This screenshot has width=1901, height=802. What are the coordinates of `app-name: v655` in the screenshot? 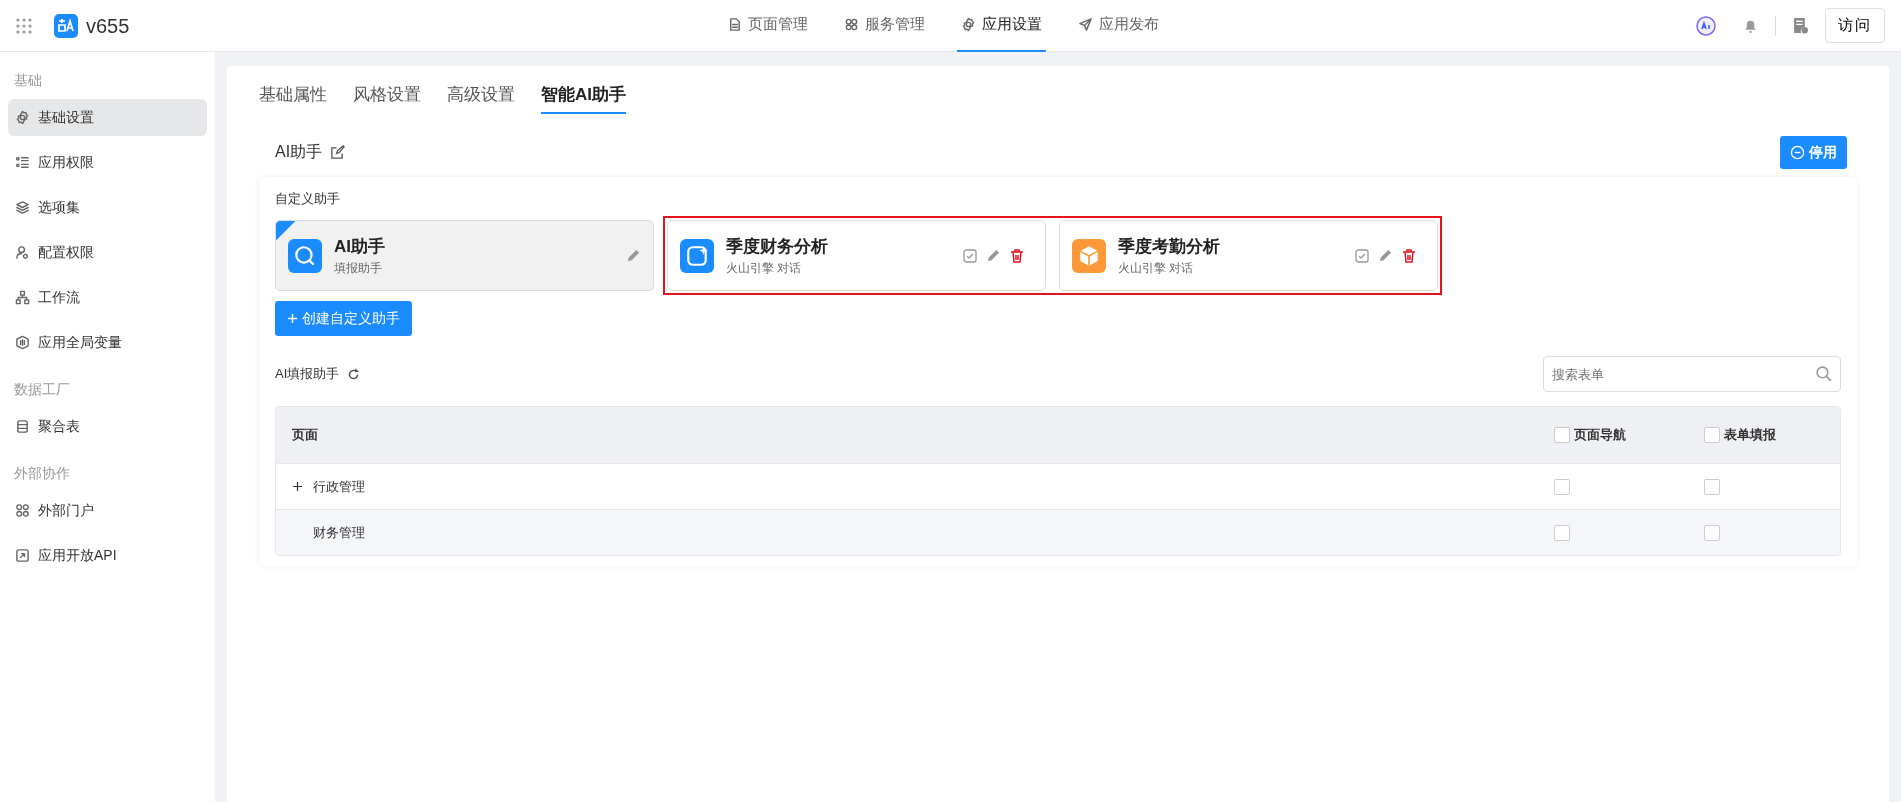 It's located at (108, 26).